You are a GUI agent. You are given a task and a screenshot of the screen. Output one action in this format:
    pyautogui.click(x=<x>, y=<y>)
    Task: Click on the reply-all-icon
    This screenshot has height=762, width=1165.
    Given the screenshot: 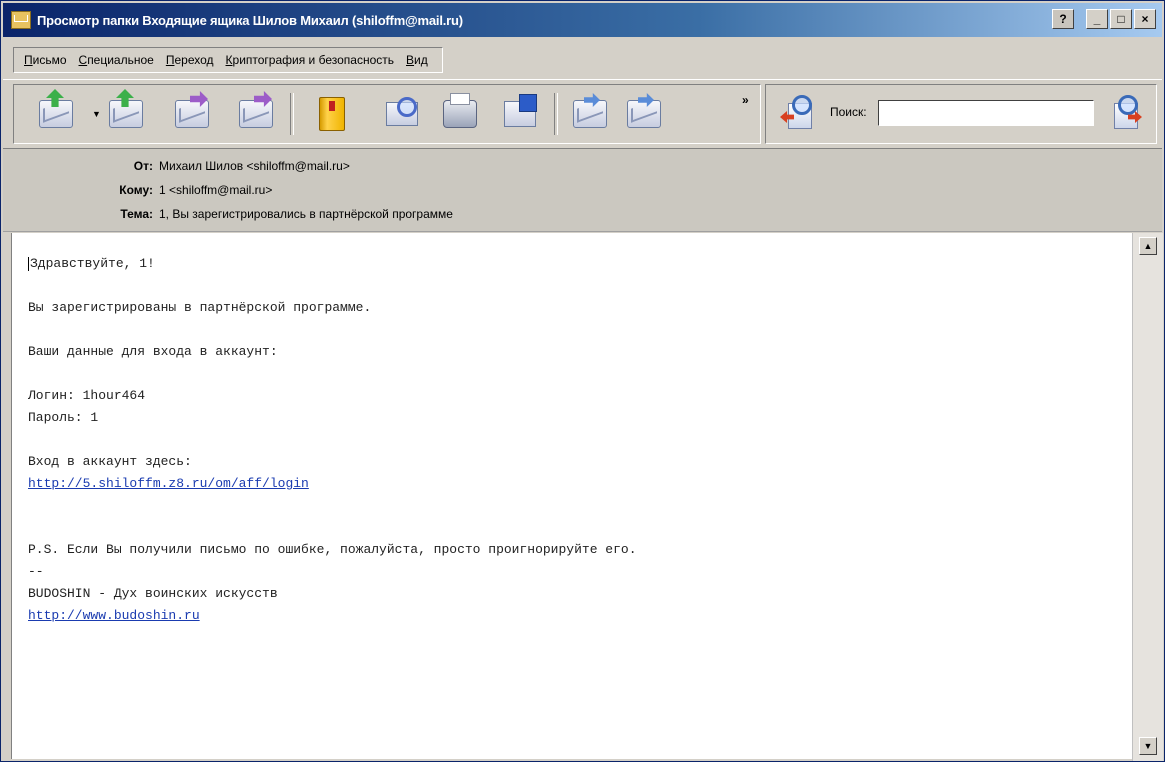 What is the action you would take?
    pyautogui.click(x=126, y=108)
    